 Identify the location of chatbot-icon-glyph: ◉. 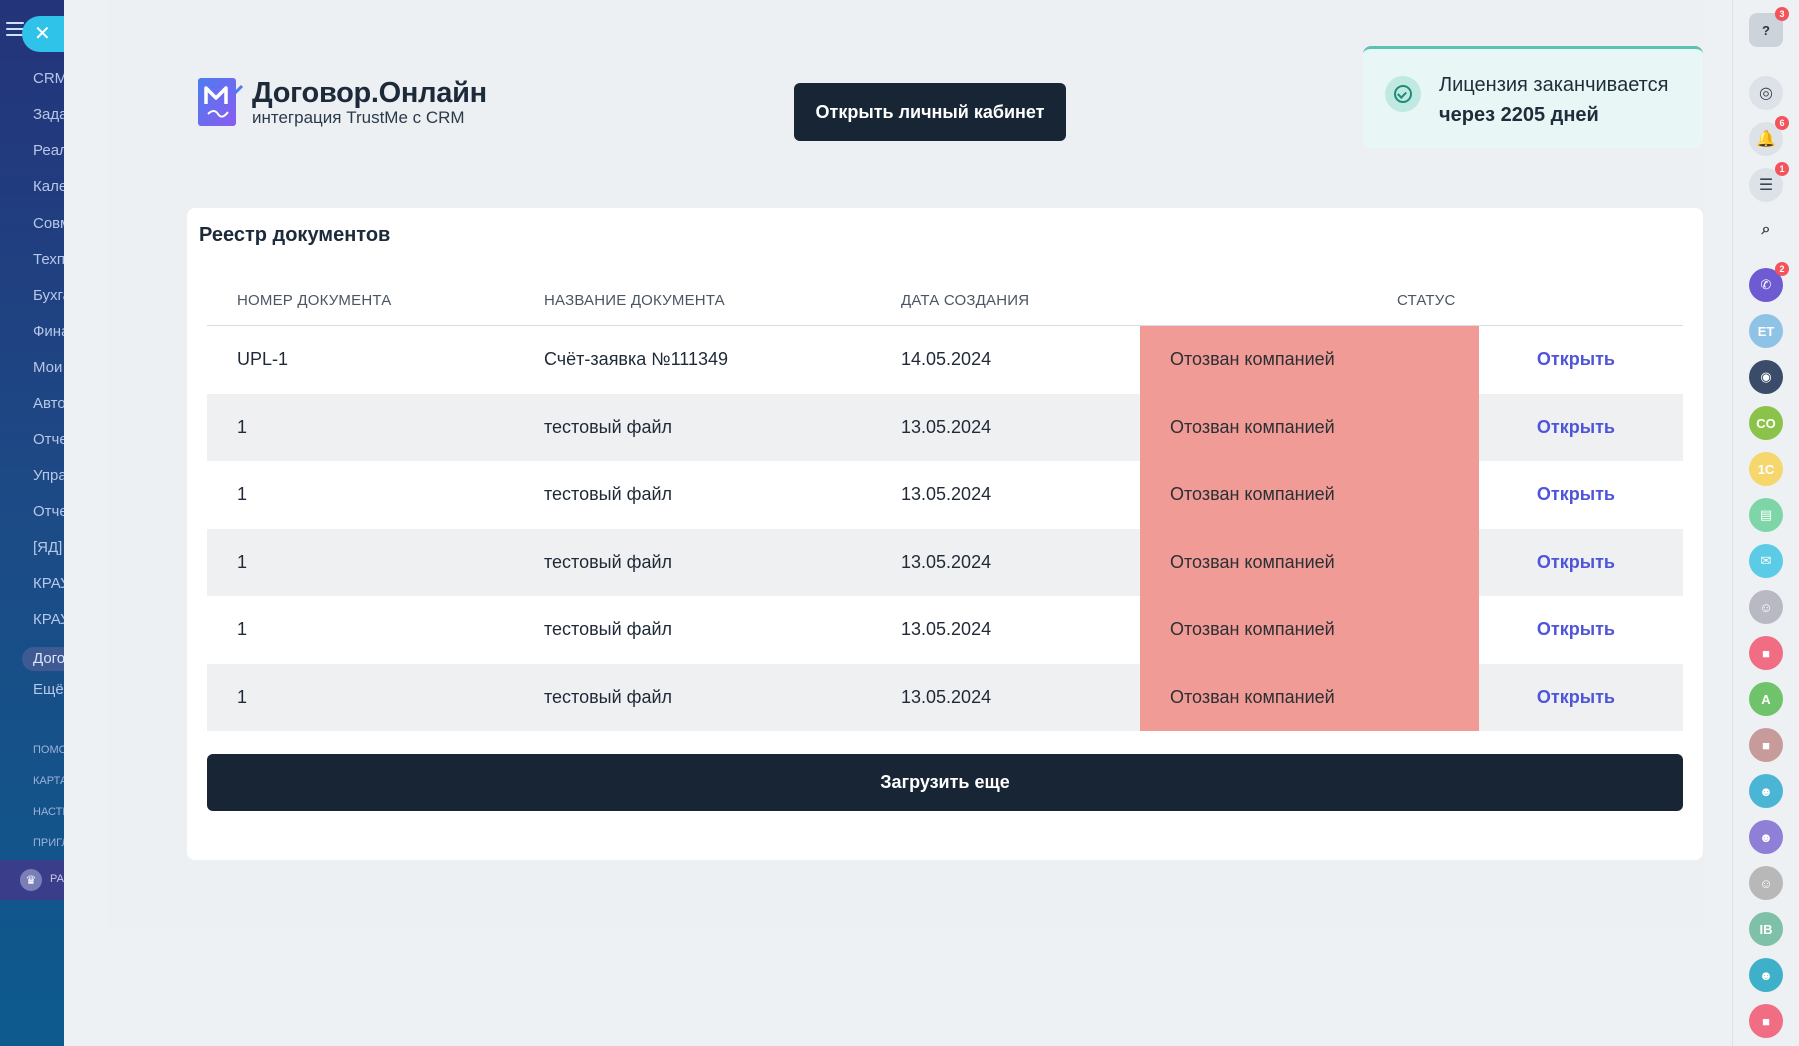
(1766, 376).